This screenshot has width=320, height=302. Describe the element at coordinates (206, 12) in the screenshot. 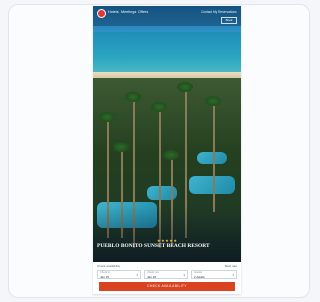

I see `nav-link-contact: Contact` at that location.